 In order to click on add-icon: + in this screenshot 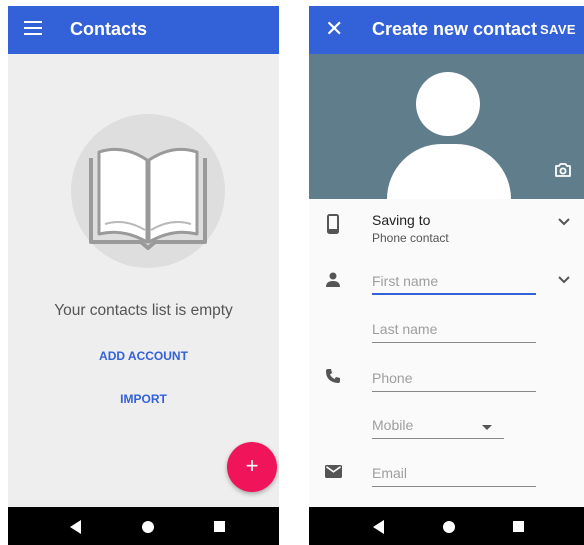, I will do `click(252, 465)`.